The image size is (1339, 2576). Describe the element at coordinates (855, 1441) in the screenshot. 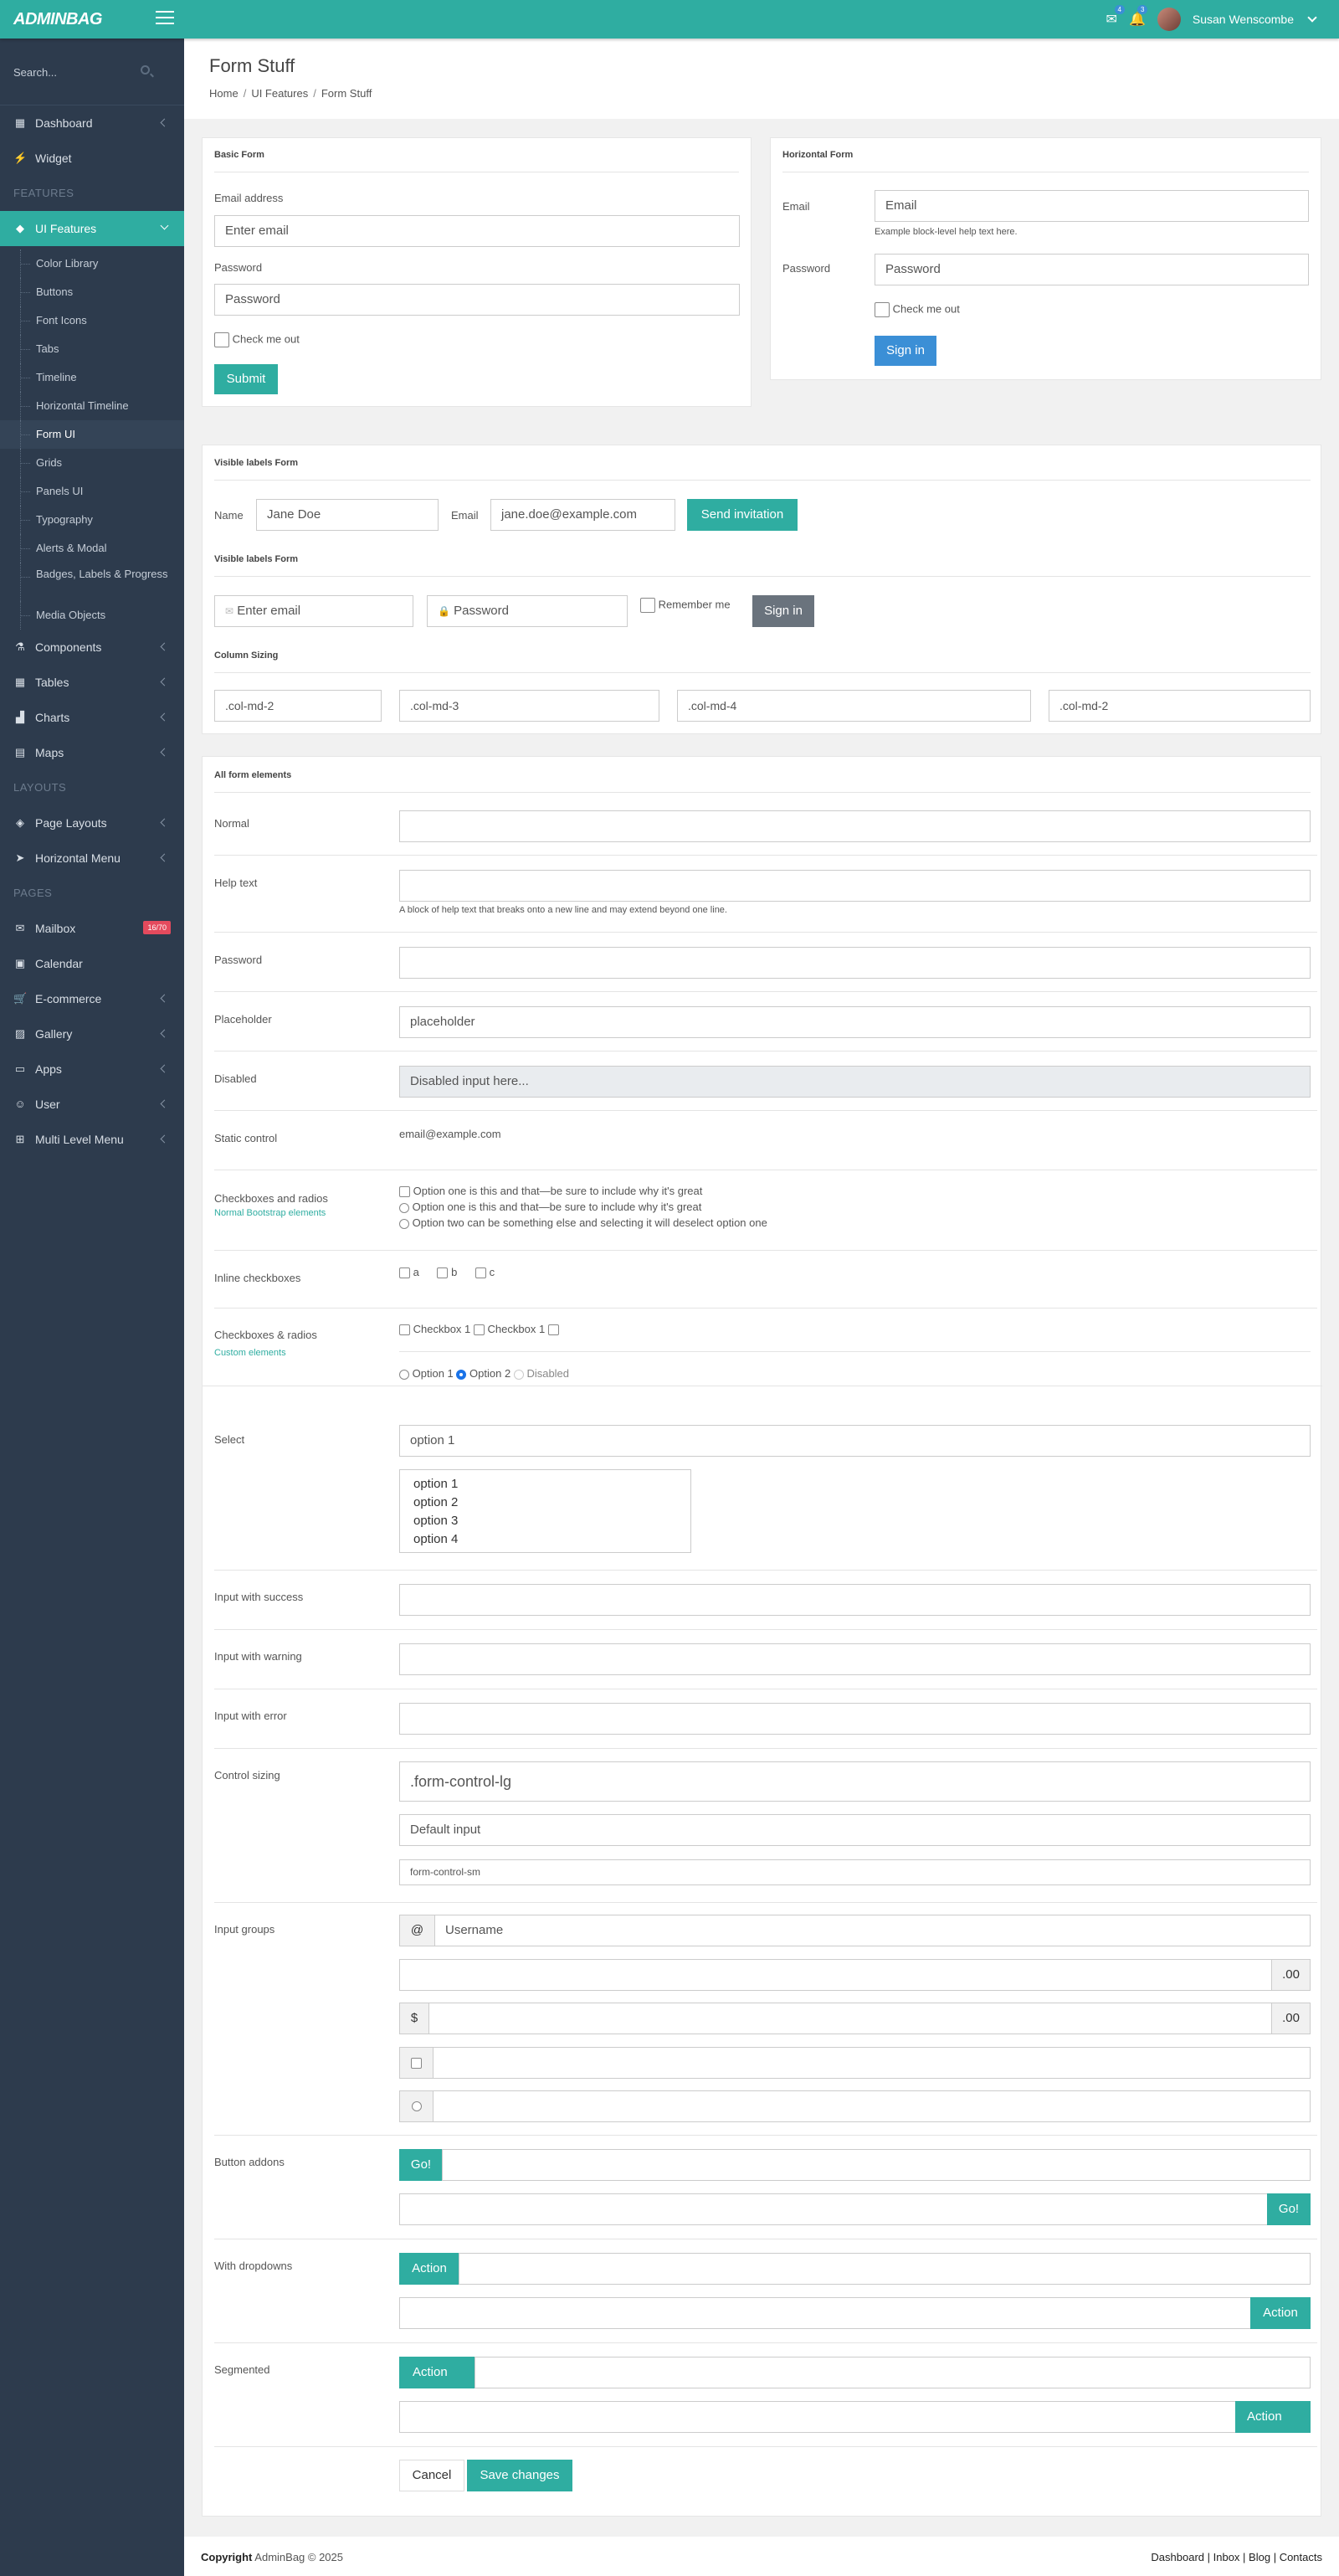

I see `select-dropdown: option 1` at that location.